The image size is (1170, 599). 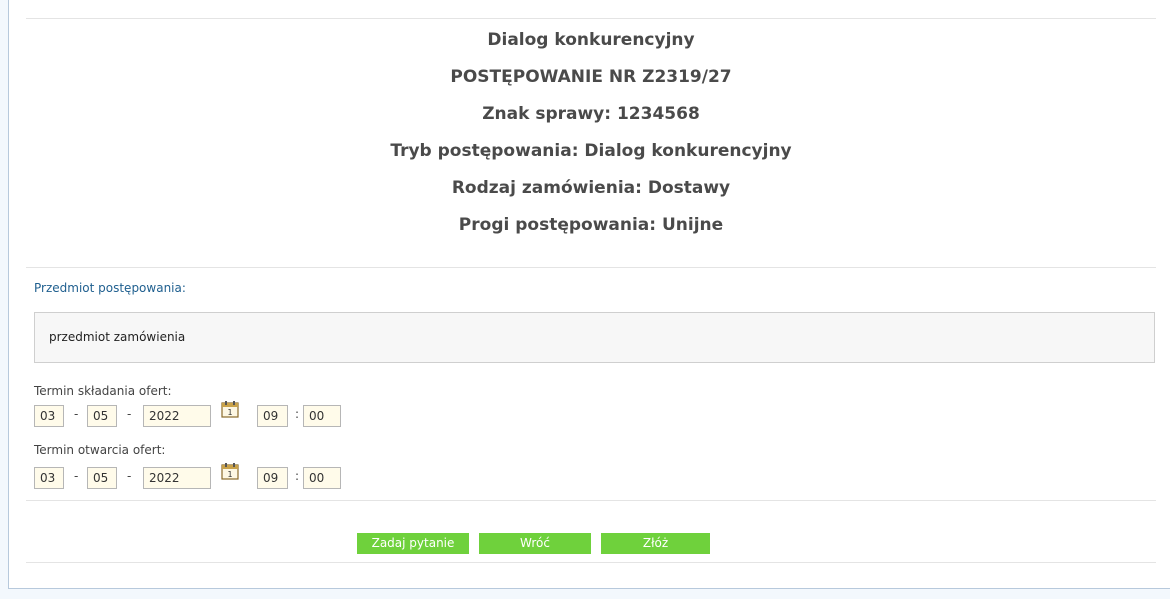 What do you see at coordinates (100, 450) in the screenshot?
I see `opening-deadline-label: Termin otwarcia ofert:` at bounding box center [100, 450].